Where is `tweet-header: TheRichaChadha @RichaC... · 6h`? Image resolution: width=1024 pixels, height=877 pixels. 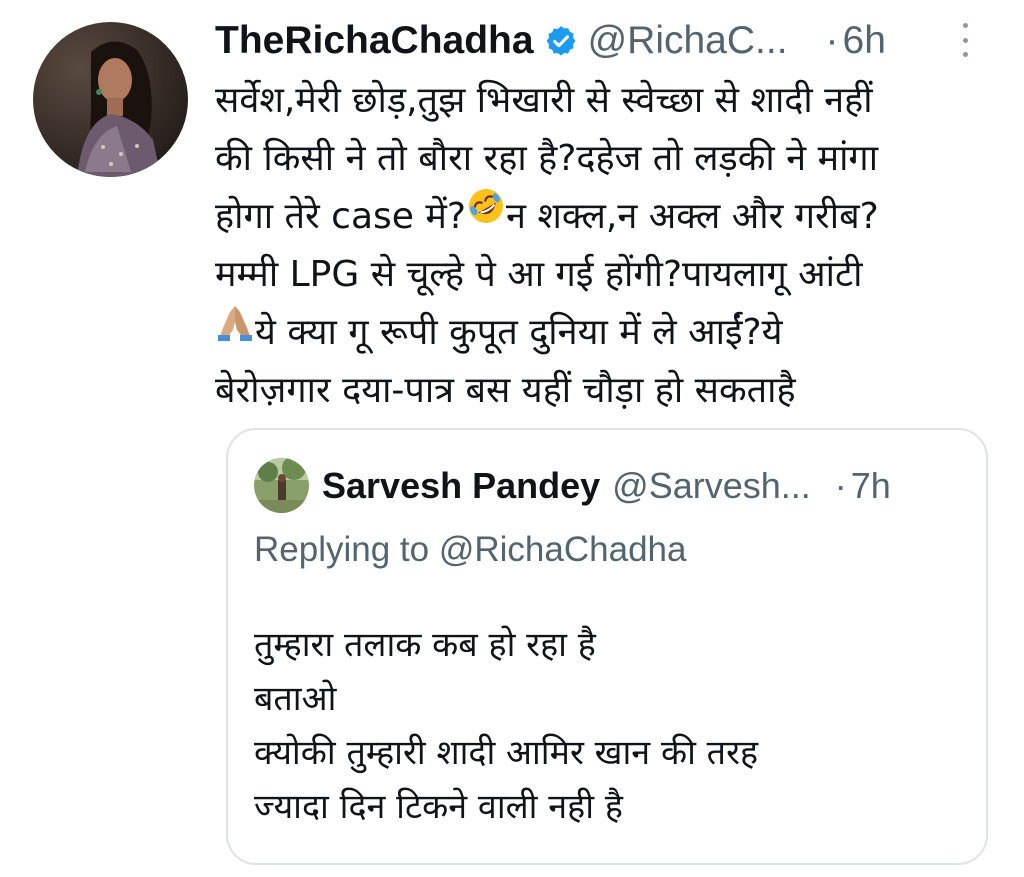 tweet-header: TheRichaChadha @RichaC... · 6h is located at coordinates (615, 41).